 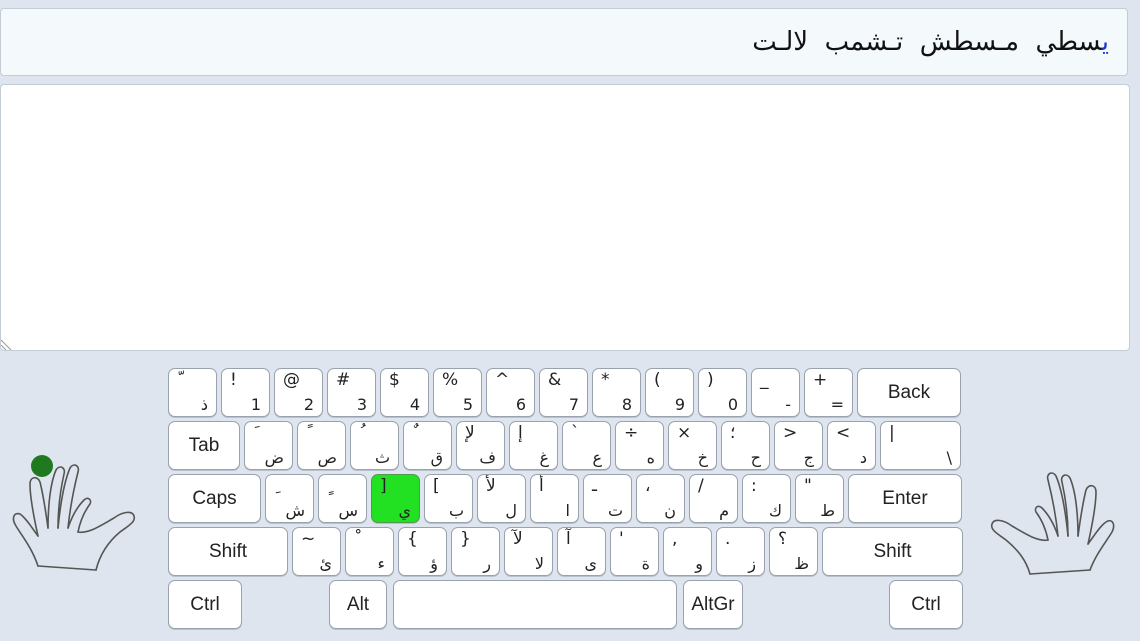 What do you see at coordinates (480, 445) in the screenshot?
I see `key-t: لإ ف` at bounding box center [480, 445].